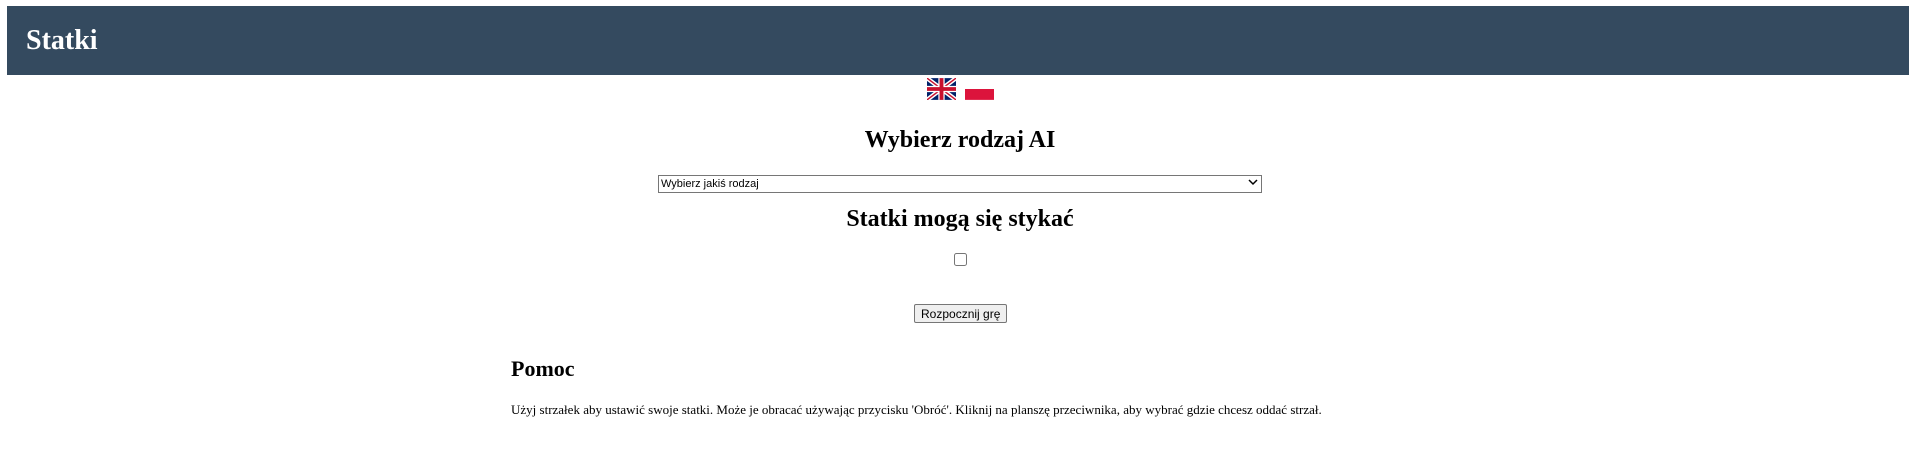 The width and height of the screenshot is (1909, 452). Describe the element at coordinates (62, 40) in the screenshot. I see `app-title: Statki` at that location.